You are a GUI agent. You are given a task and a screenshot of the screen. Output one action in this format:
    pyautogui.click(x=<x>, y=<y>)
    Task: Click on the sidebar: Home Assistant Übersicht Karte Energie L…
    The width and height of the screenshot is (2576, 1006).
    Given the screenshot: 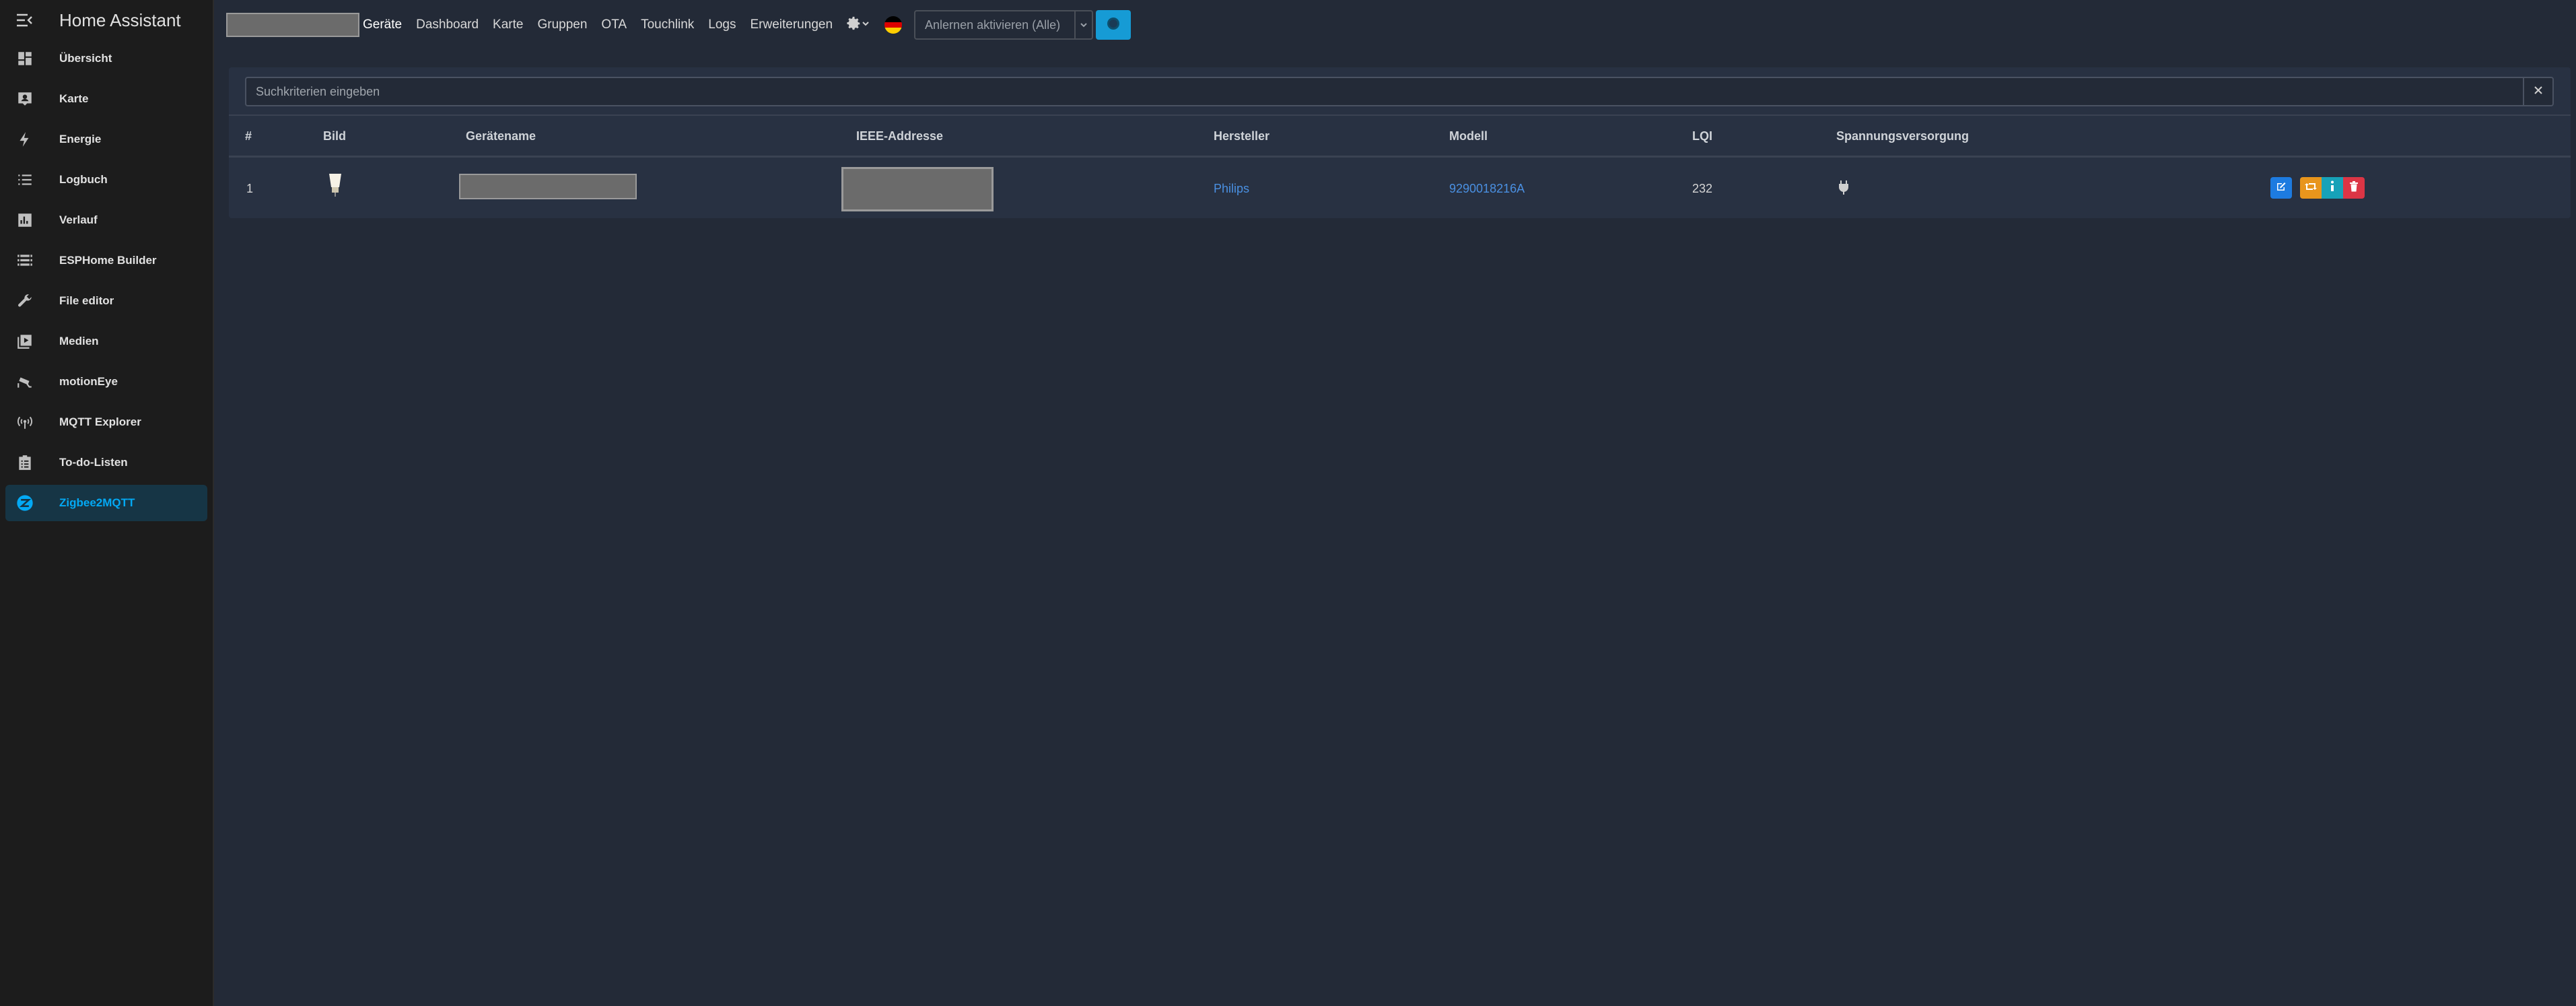 What is the action you would take?
    pyautogui.click(x=107, y=503)
    